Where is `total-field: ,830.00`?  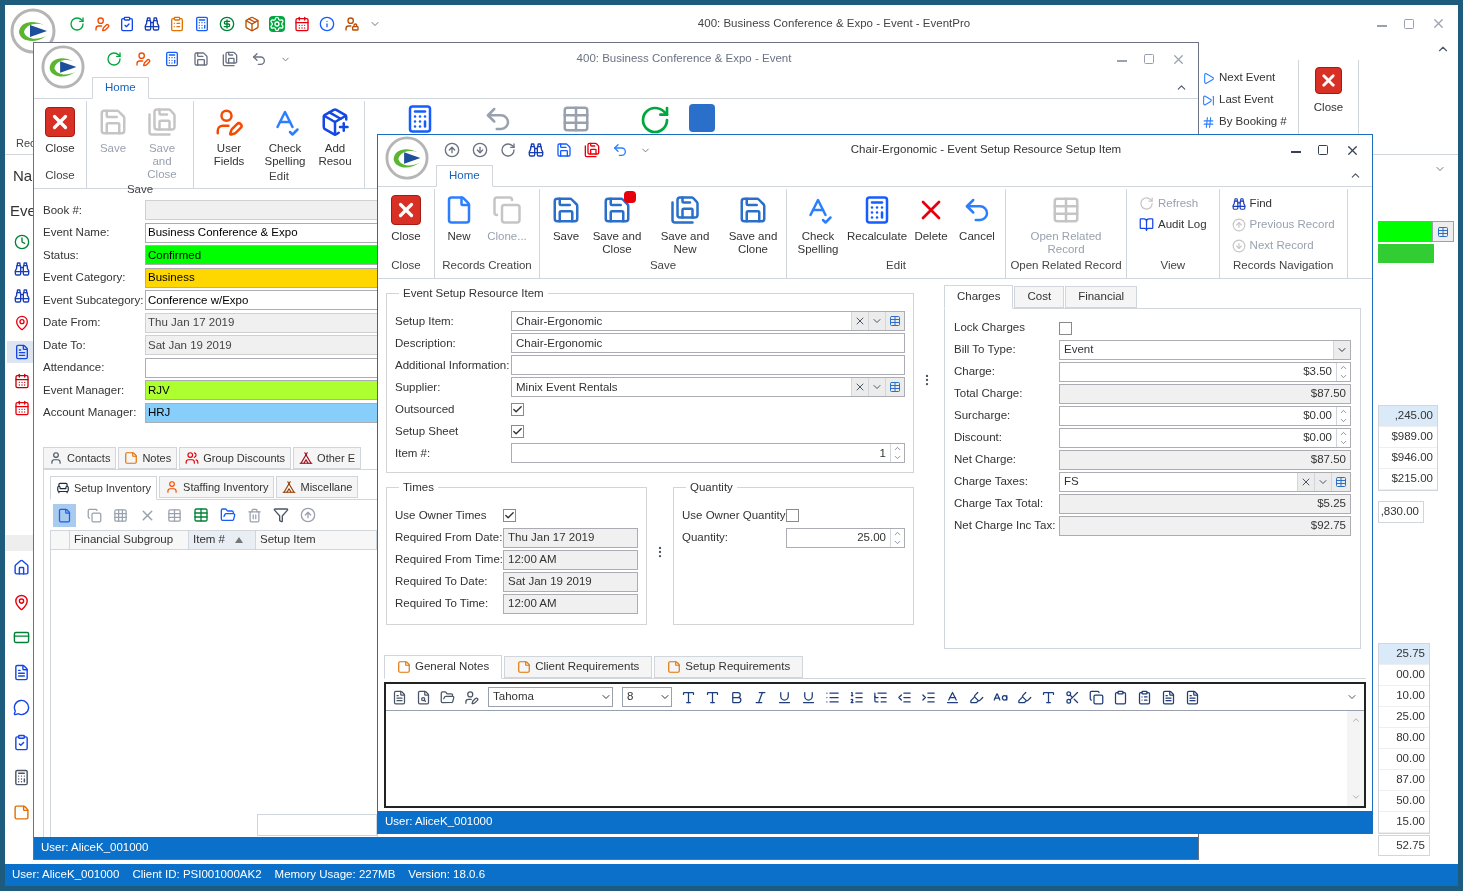
total-field: ,830.00 is located at coordinates (1401, 512).